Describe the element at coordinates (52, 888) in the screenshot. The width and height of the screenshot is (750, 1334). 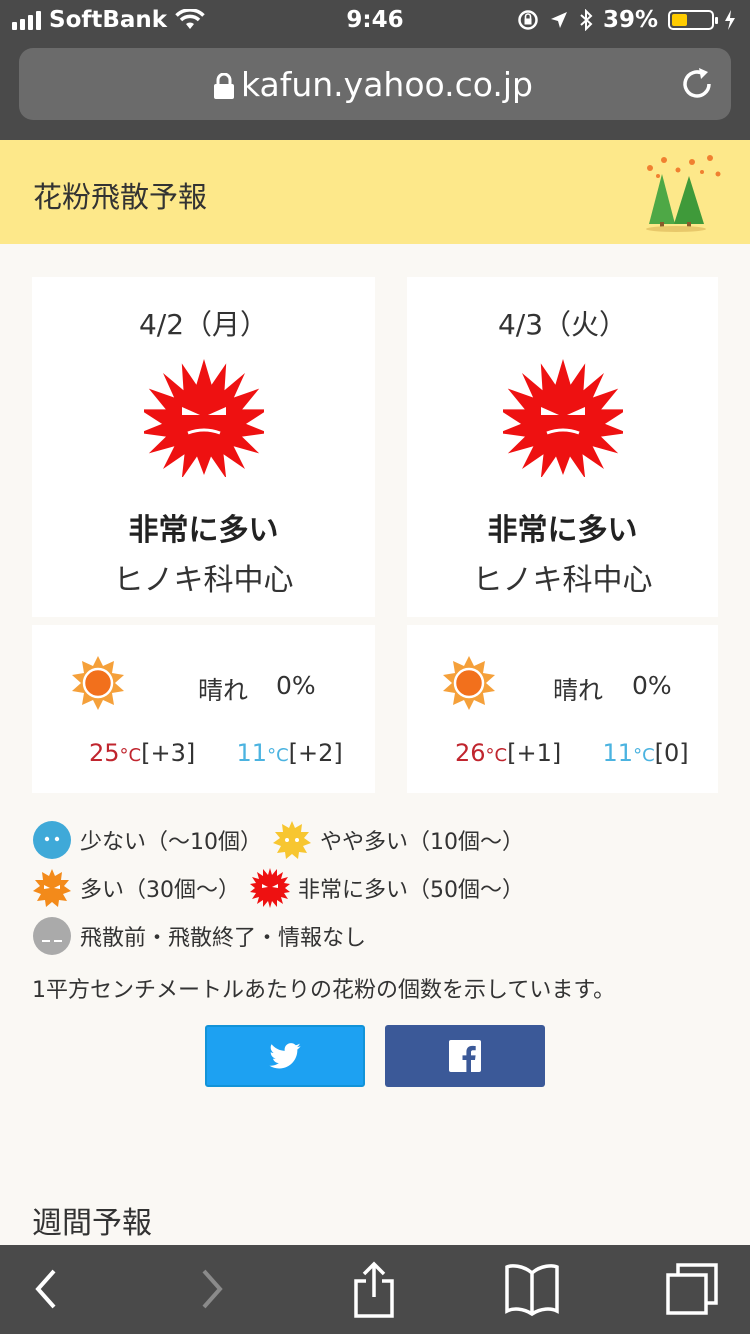
I see `pollen-high-icon` at that location.